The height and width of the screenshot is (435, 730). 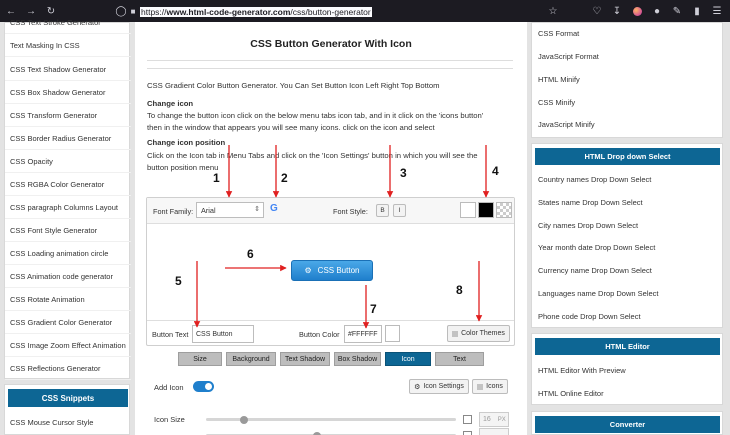 I want to click on sidebar-link: HTML Minify, so click(x=559, y=79).